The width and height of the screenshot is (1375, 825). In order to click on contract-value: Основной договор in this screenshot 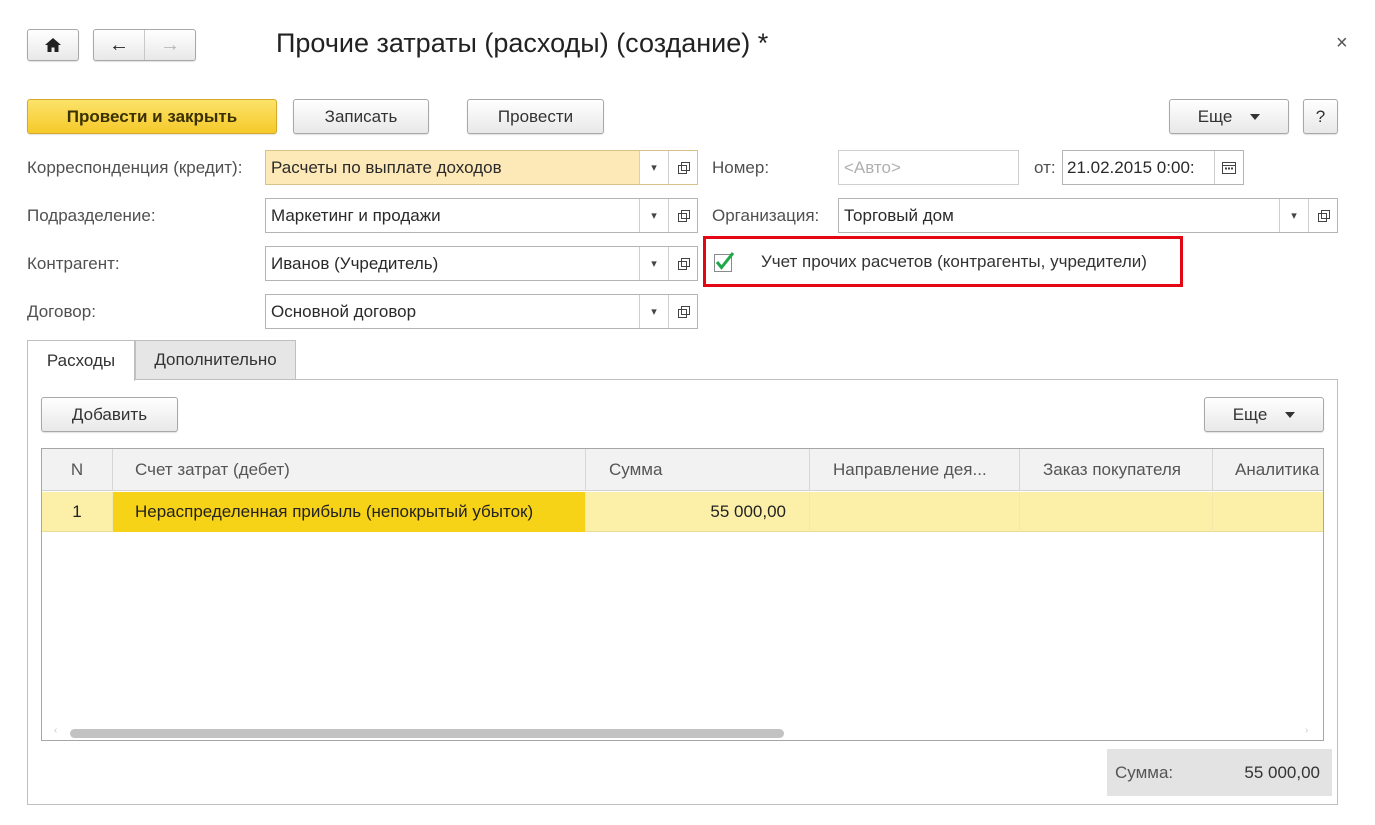, I will do `click(344, 311)`.